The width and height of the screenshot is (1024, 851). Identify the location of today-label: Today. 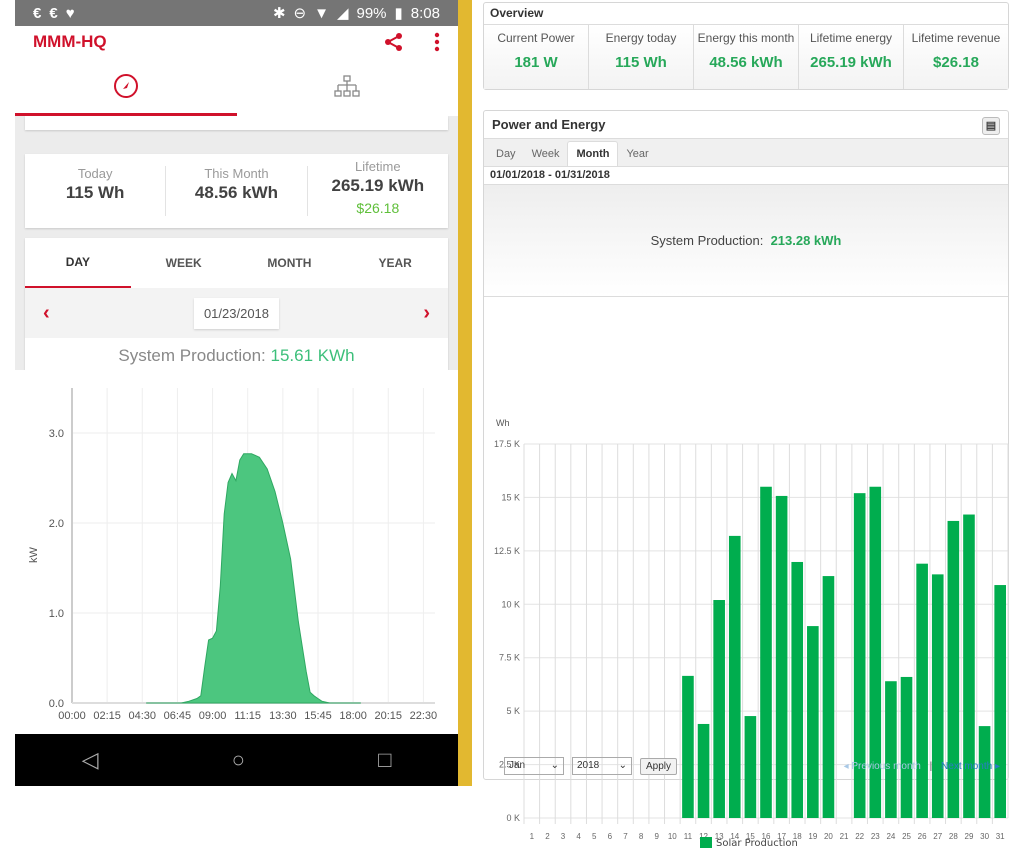
(95, 173).